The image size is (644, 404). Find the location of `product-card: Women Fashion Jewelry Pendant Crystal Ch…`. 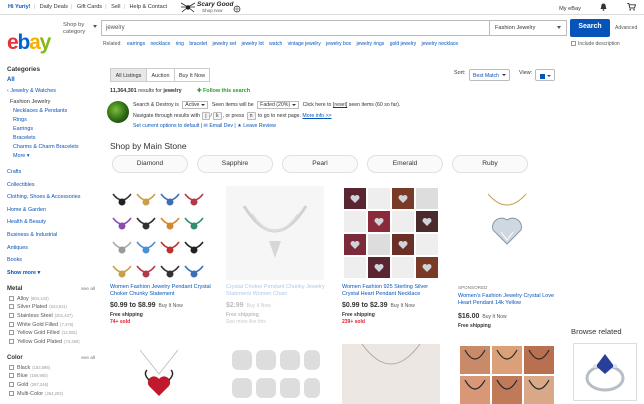

product-card: Women Fashion Jewelry Pendant Crystal Ch… is located at coordinates (159, 258).